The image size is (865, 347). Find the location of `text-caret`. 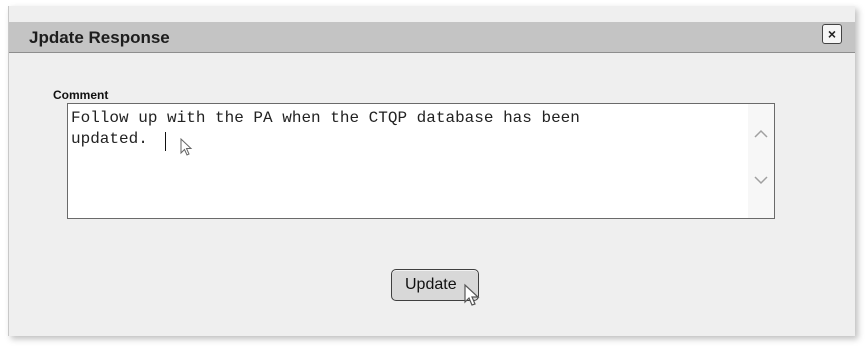

text-caret is located at coordinates (165, 141).